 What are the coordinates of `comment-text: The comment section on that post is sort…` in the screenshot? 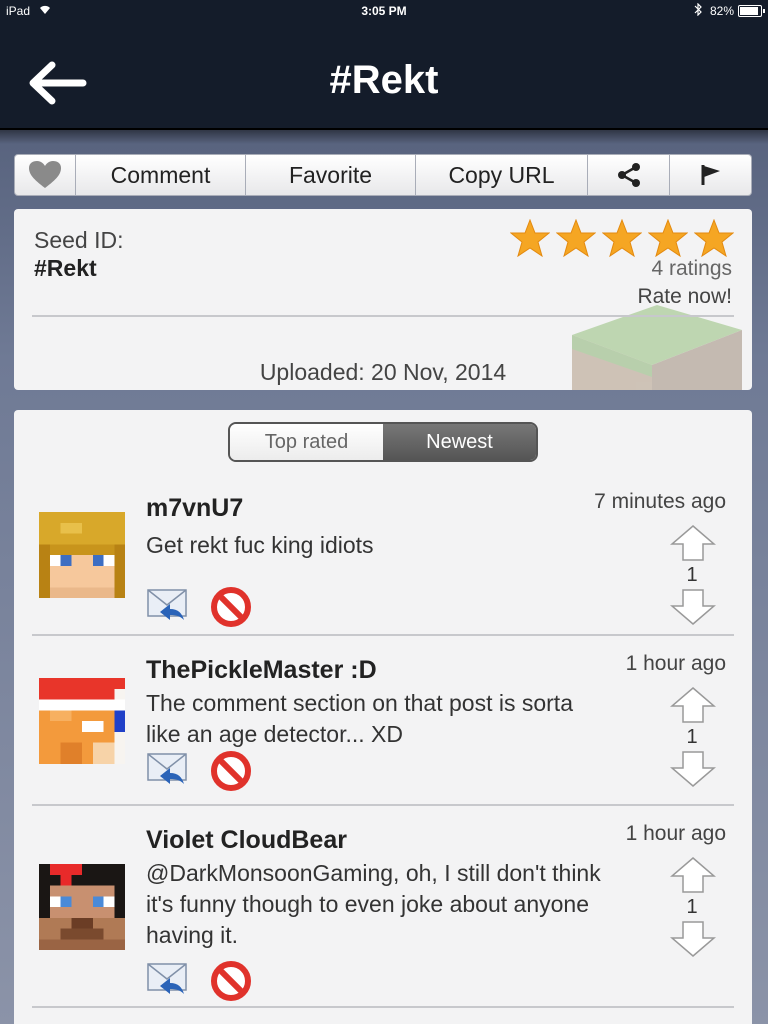 It's located at (359, 718).